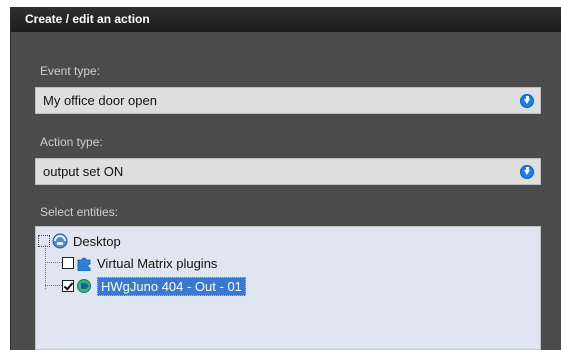 The height and width of the screenshot is (350, 561). Describe the element at coordinates (288, 100) in the screenshot. I see `event-type-select: My office door open` at that location.